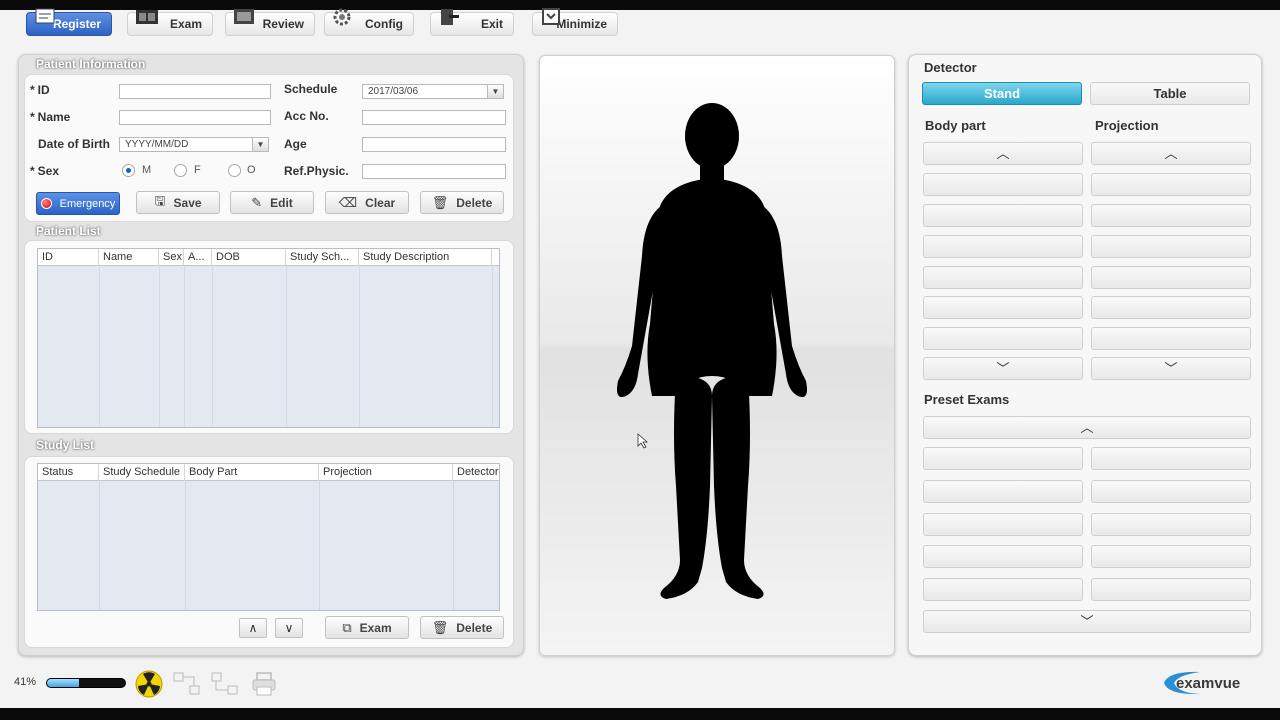 The height and width of the screenshot is (720, 1280). I want to click on col-id: ID, so click(68, 257).